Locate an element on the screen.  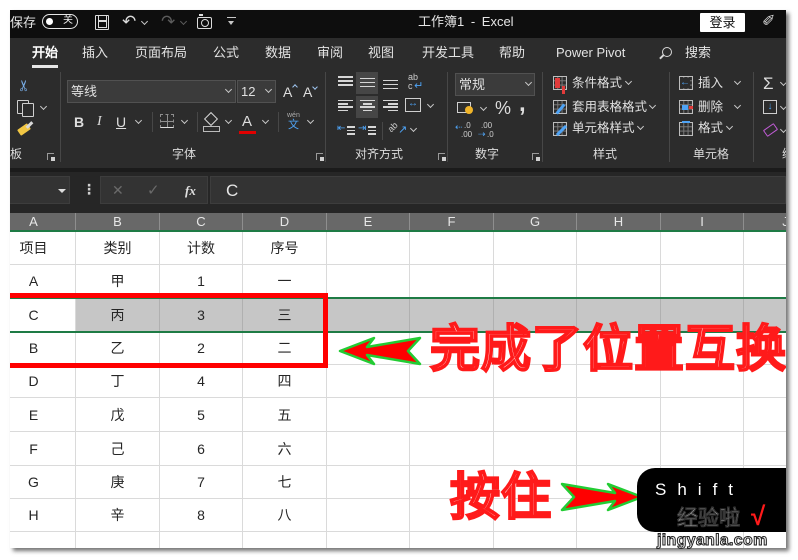
cell-j1 is located at coordinates (765, 248).